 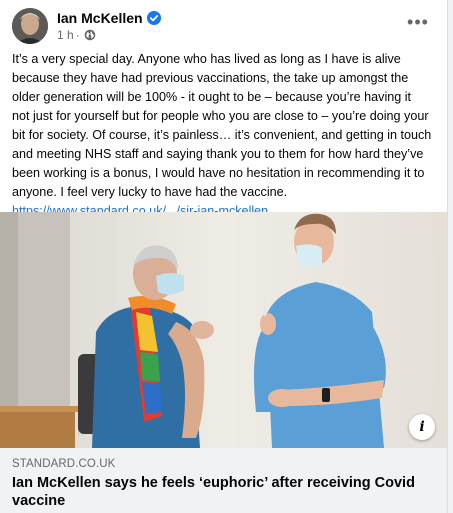 What do you see at coordinates (153, 18) in the screenshot?
I see `verified-badge-icon` at bounding box center [153, 18].